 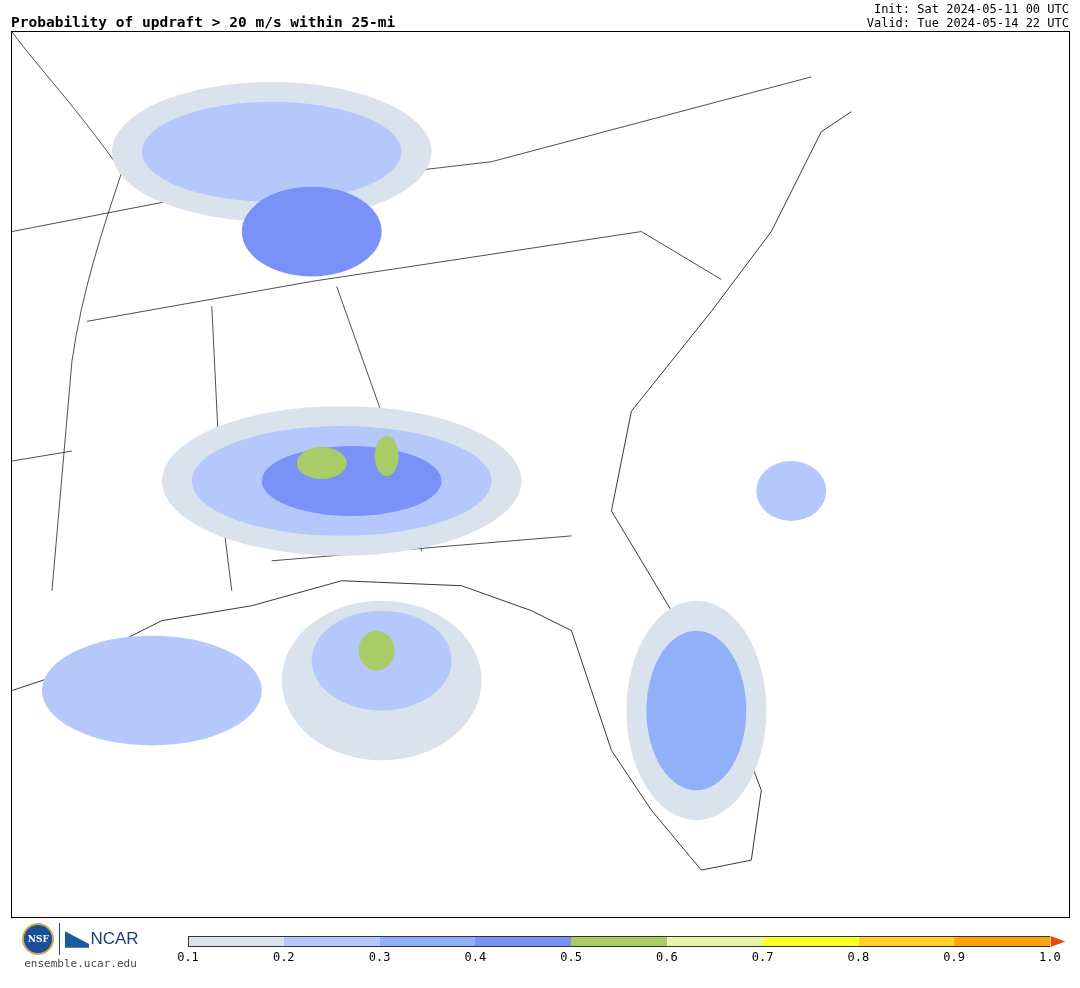 What do you see at coordinates (967, 23) in the screenshot?
I see `valid-time: Valid: Tue 2024-05-14 22 UTC` at bounding box center [967, 23].